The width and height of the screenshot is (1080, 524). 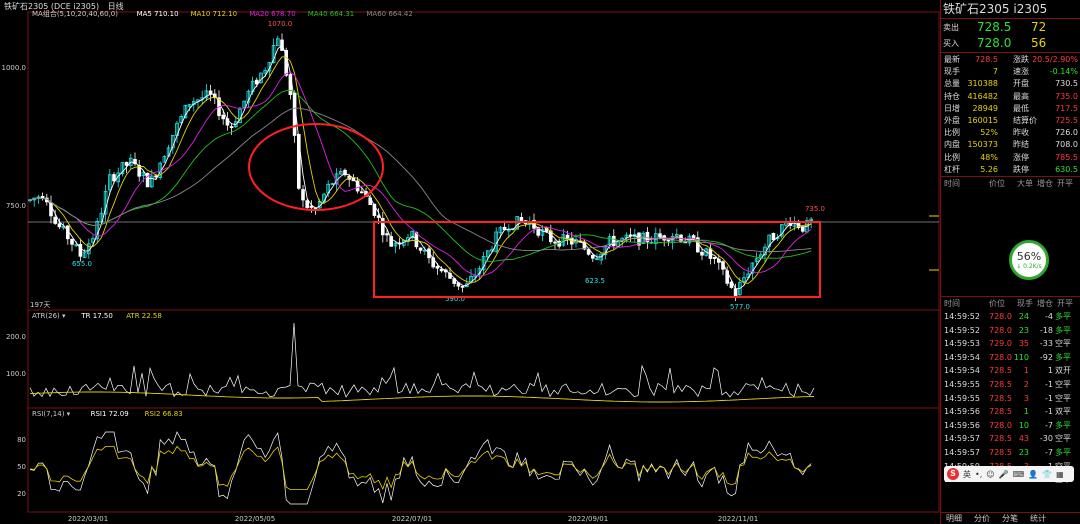 What do you see at coordinates (110, 414) in the screenshot?
I see `rsi1-legend: RSI1 72.09` at bounding box center [110, 414].